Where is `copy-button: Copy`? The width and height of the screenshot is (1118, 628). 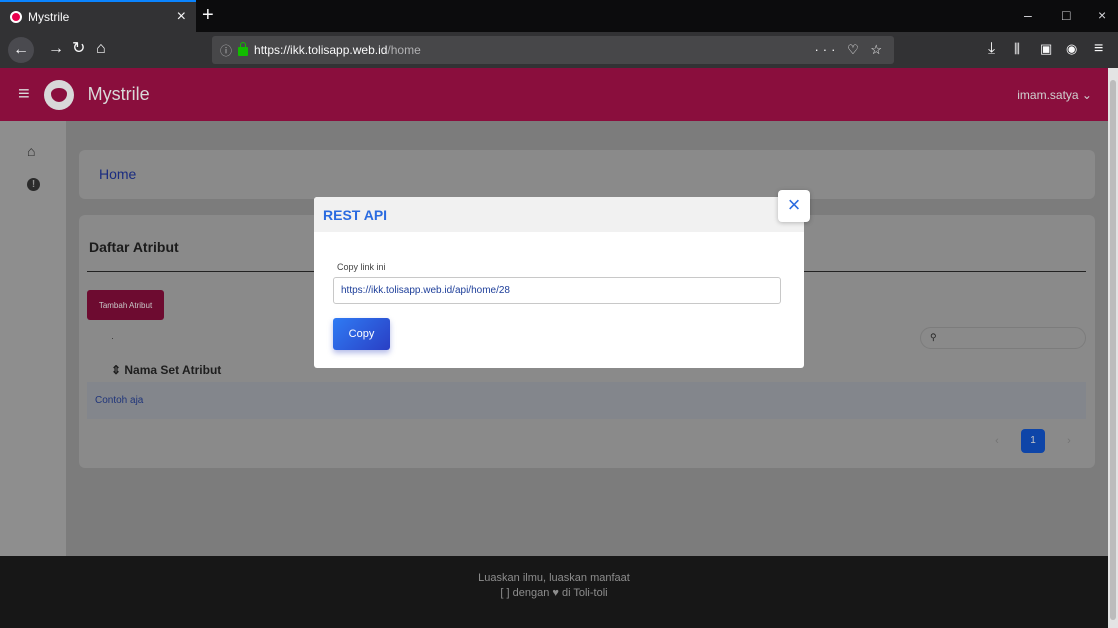
copy-button: Copy is located at coordinates (361, 334).